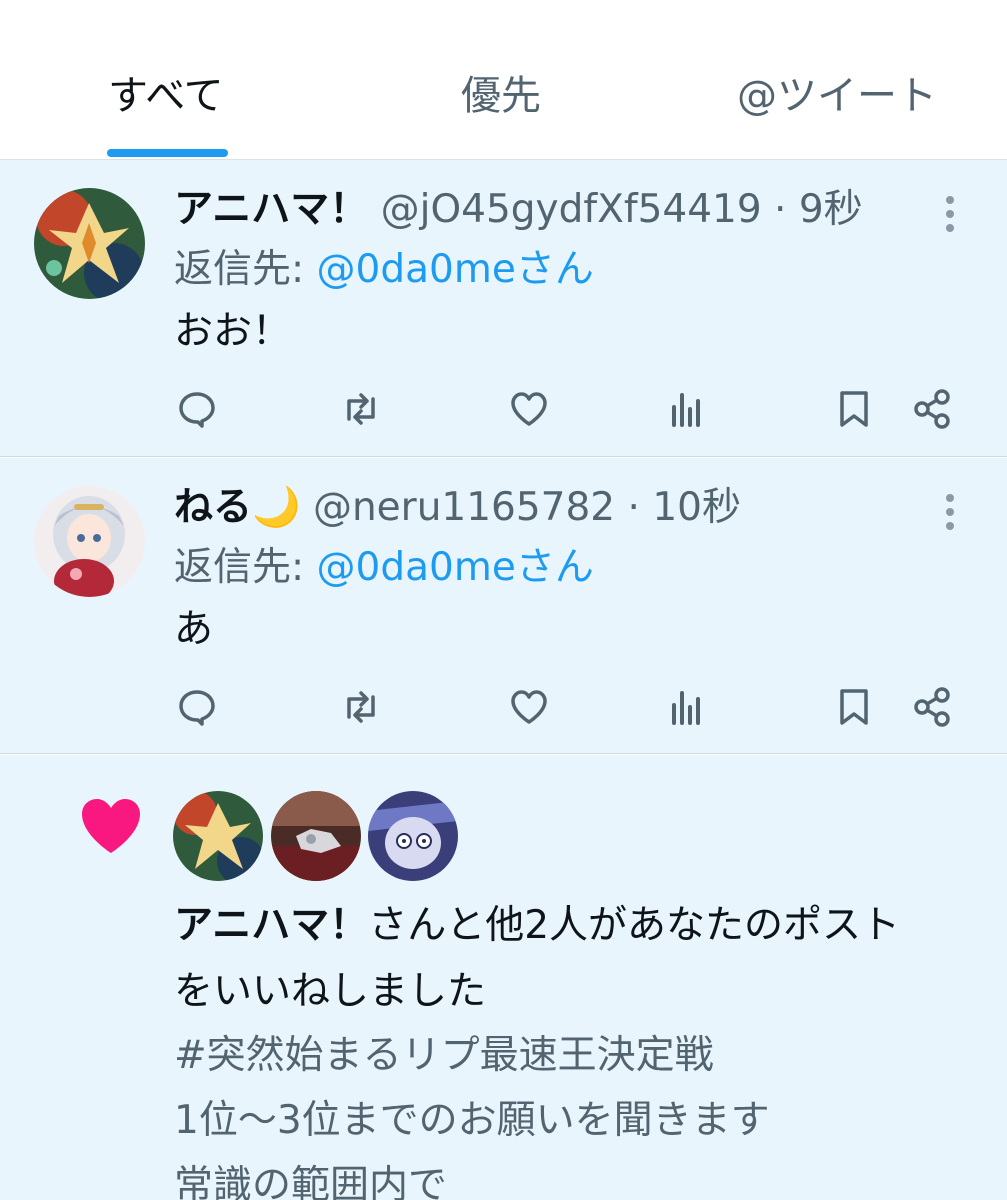 The height and width of the screenshot is (1200, 1007). Describe the element at coordinates (271, 209) in the screenshot. I see `display-name: アニハマ！` at that location.